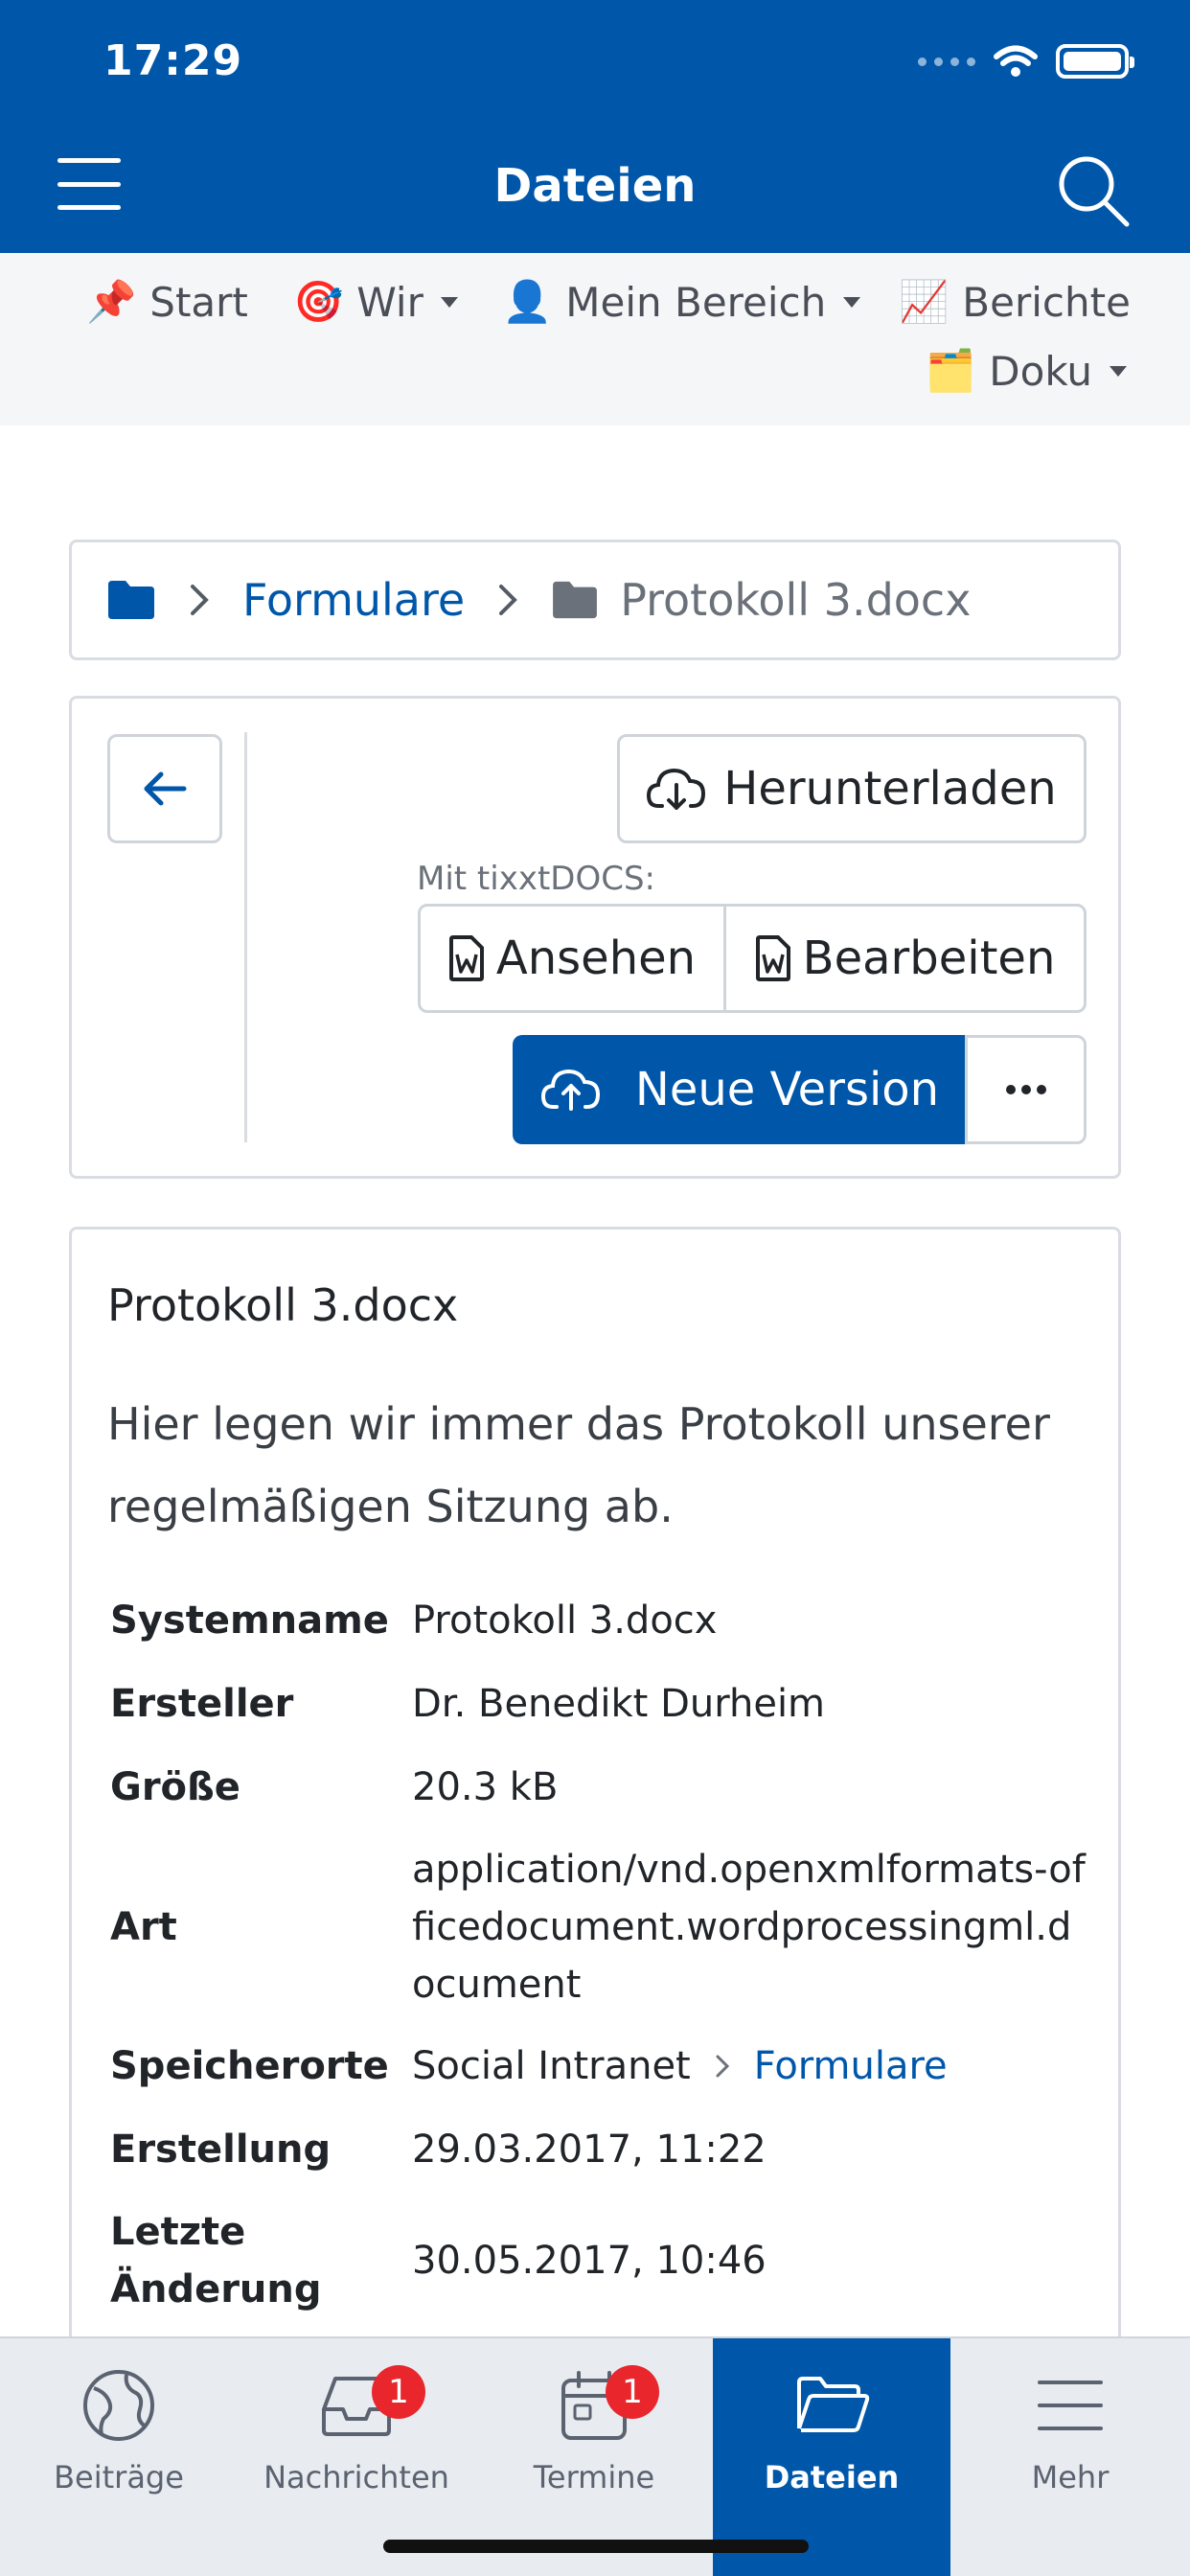 Image resolution: width=1190 pixels, height=2576 pixels. I want to click on search-icon, so click(1093, 189).